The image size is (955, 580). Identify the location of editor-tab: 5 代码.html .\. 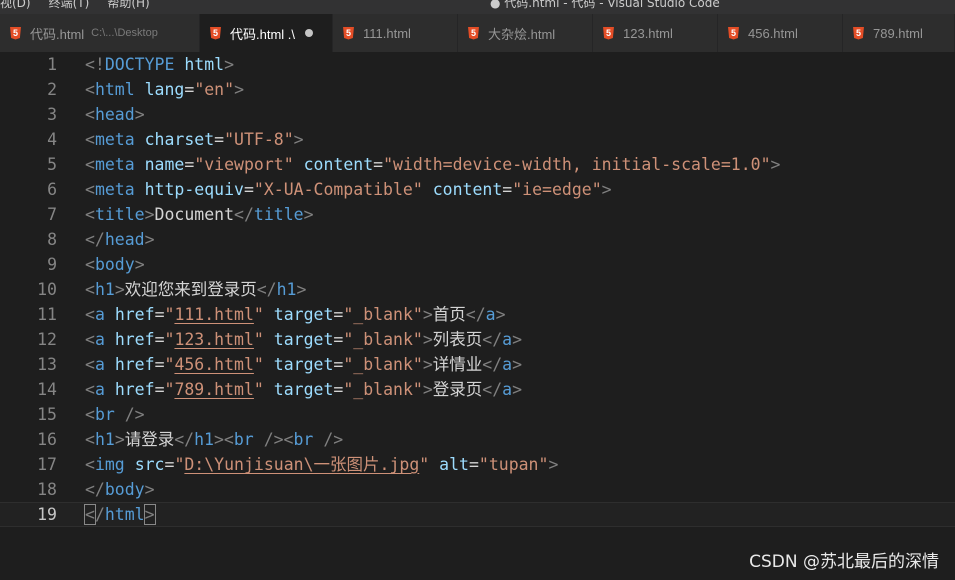
(266, 33).